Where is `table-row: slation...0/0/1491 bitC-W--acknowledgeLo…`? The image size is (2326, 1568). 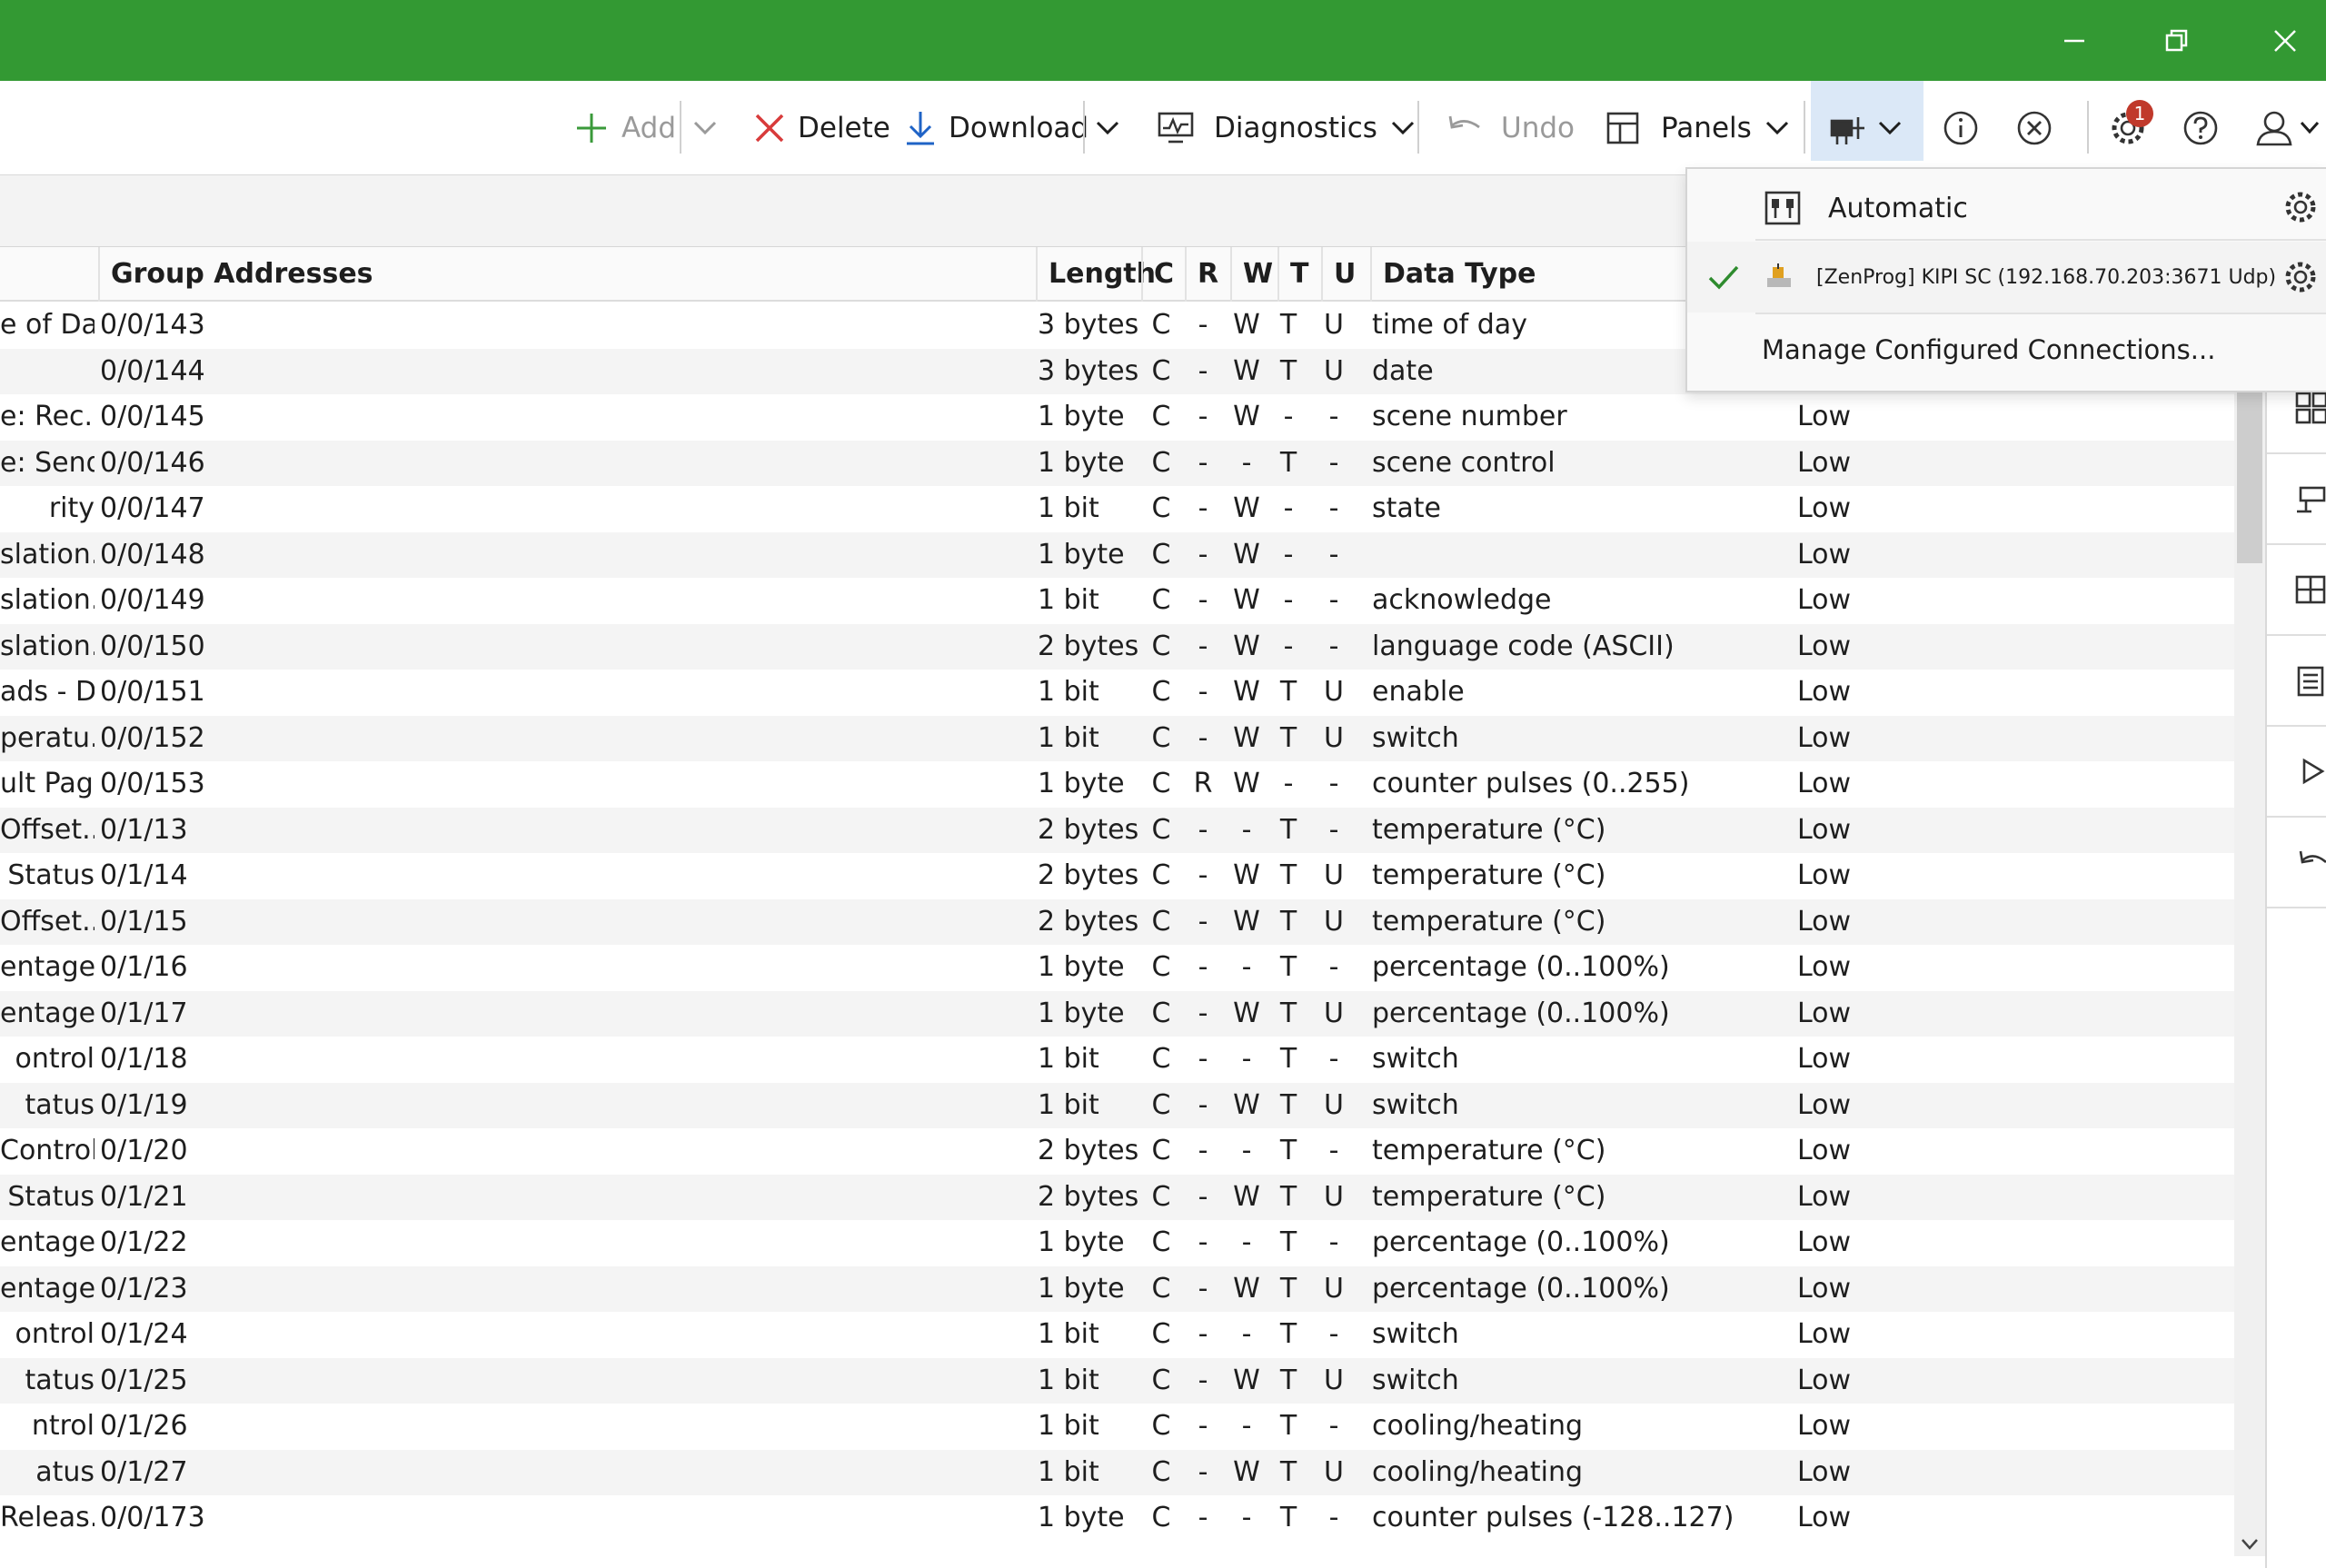
table-row: slation...0/0/1491 bitC-W--acknowledgeLo… is located at coordinates (1117, 601).